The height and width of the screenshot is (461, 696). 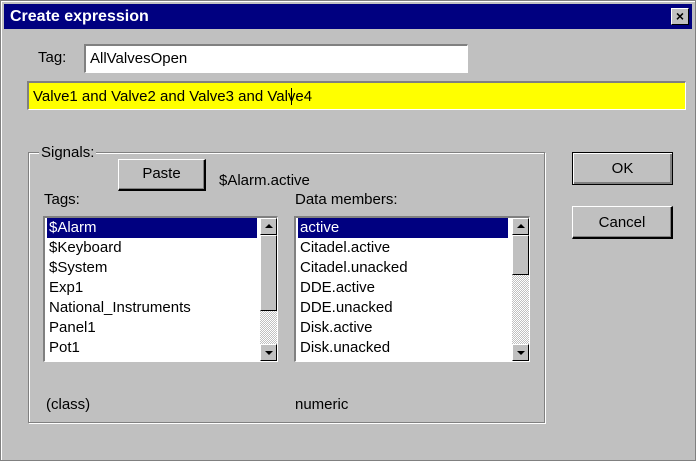 I want to click on tags-list-item: Exp1, so click(x=152, y=288).